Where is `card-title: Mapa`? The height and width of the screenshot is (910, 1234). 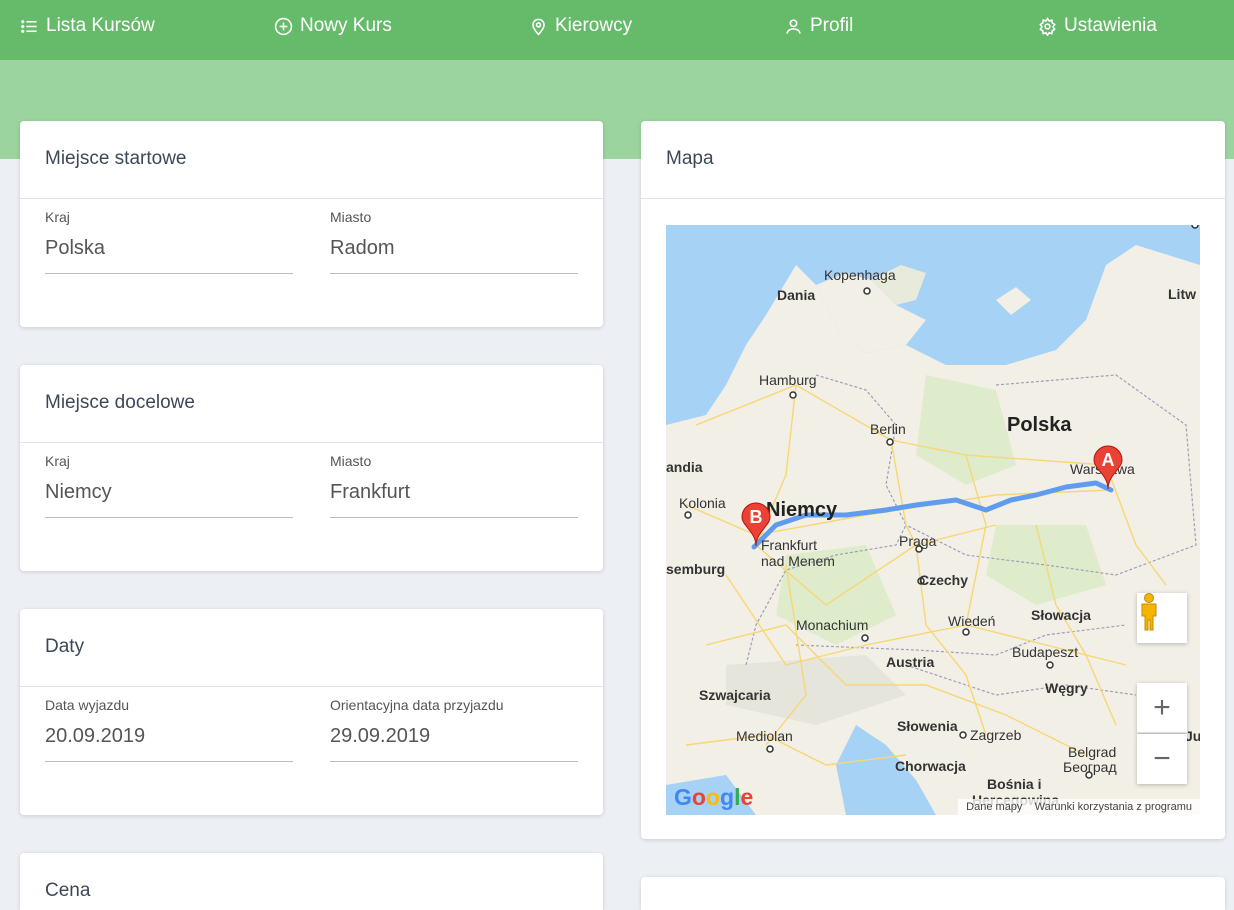 card-title: Mapa is located at coordinates (933, 160).